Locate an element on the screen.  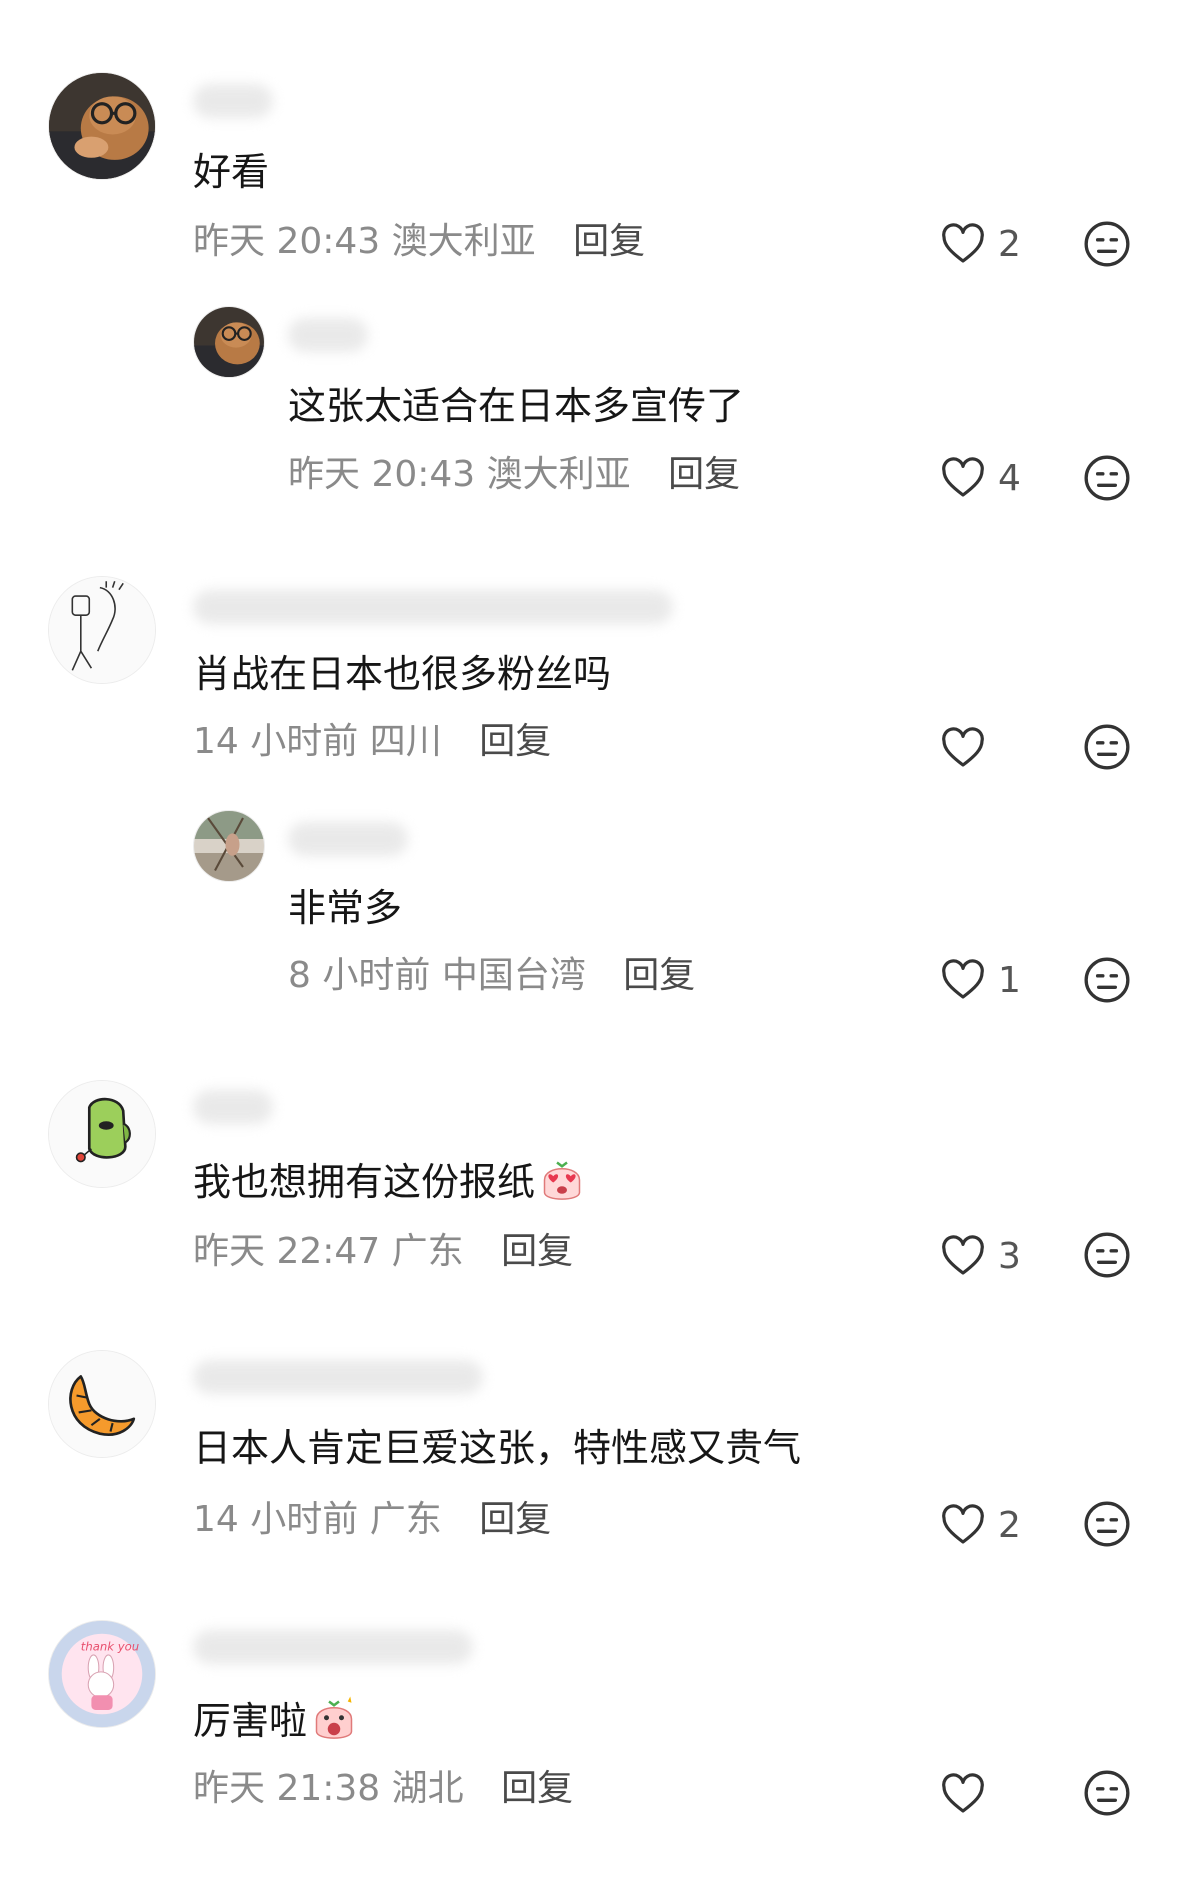
photo-avatar-icon is located at coordinates (229, 846).